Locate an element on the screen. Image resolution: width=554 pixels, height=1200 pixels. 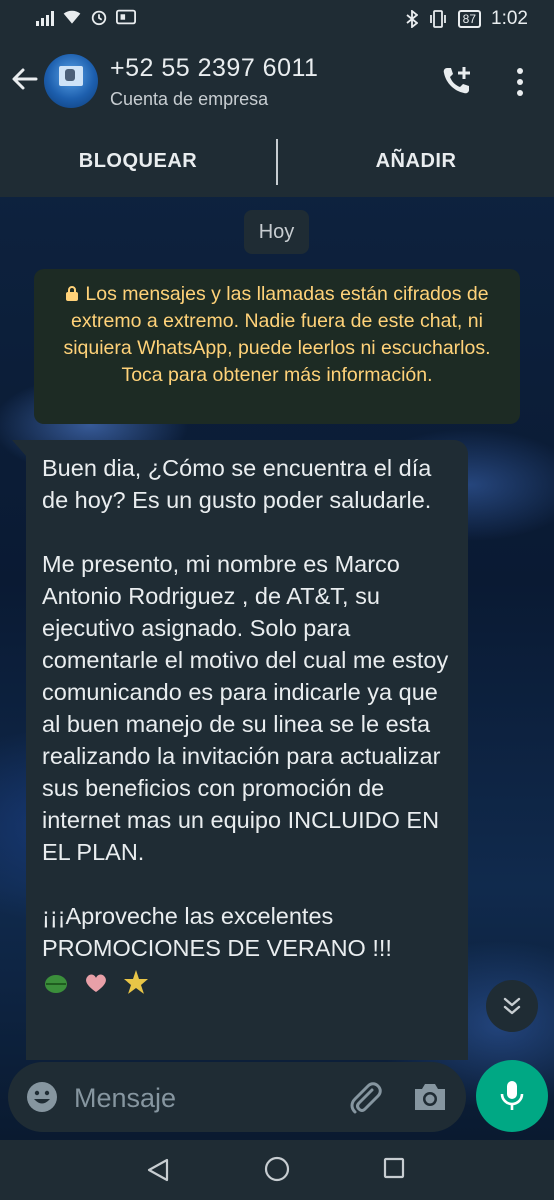
emoji-row is located at coordinates (247, 980).